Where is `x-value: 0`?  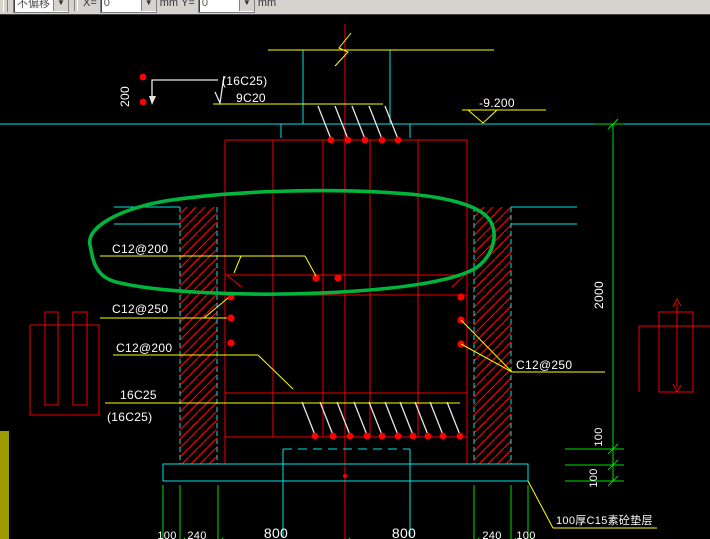
x-value: 0 is located at coordinates (106, 4).